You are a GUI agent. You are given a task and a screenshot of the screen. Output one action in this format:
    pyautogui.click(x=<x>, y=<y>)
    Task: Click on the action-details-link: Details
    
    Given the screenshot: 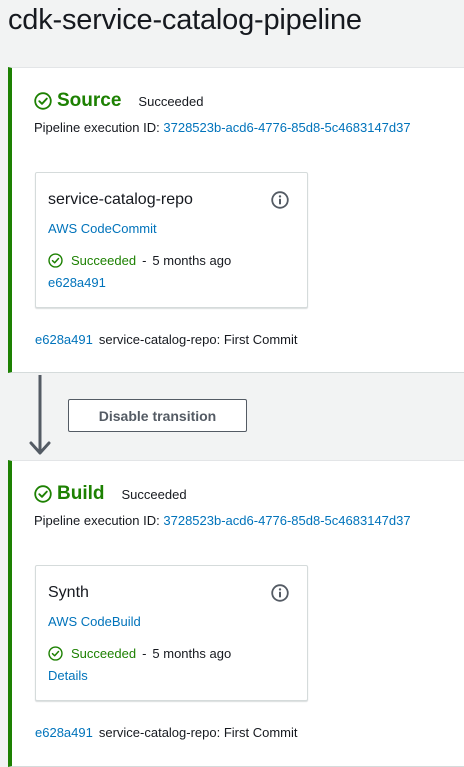 What is the action you would take?
    pyautogui.click(x=68, y=675)
    